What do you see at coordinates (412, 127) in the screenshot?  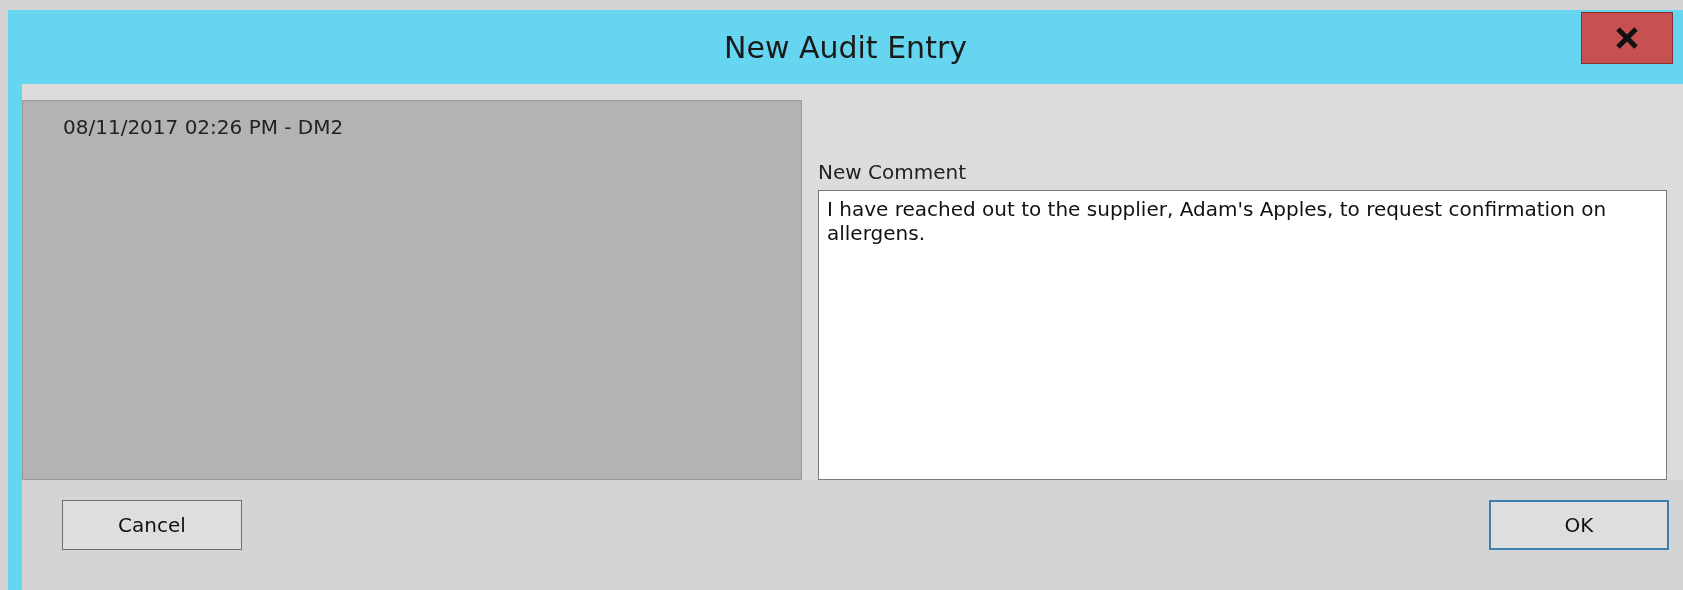 I see `history-entry: 08/11/2017 02:26 PM - DM2` at bounding box center [412, 127].